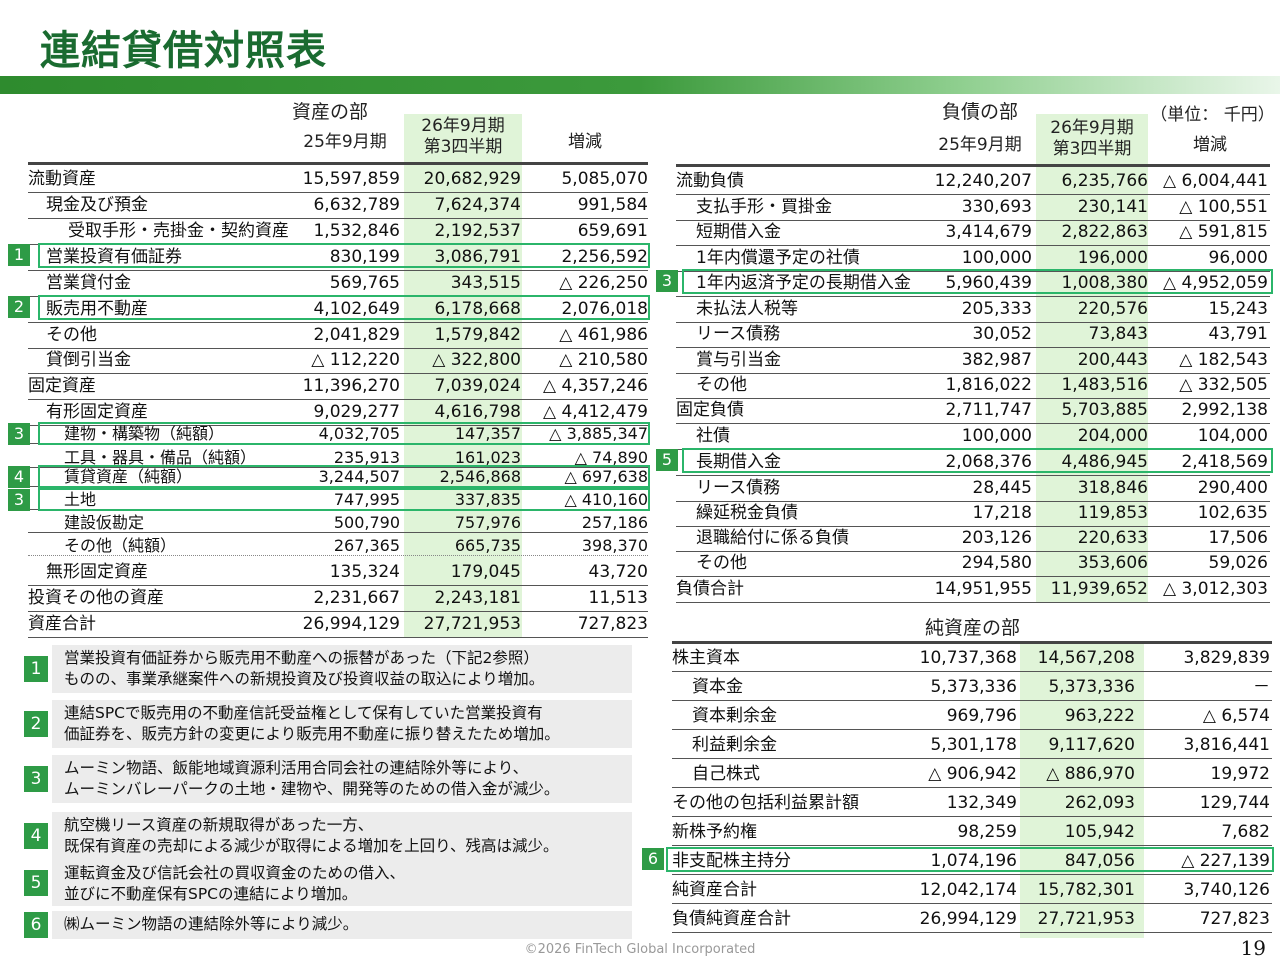 The width and height of the screenshot is (1280, 960). I want to click on liabilities-row-value-prev: 294,580, so click(996, 563).